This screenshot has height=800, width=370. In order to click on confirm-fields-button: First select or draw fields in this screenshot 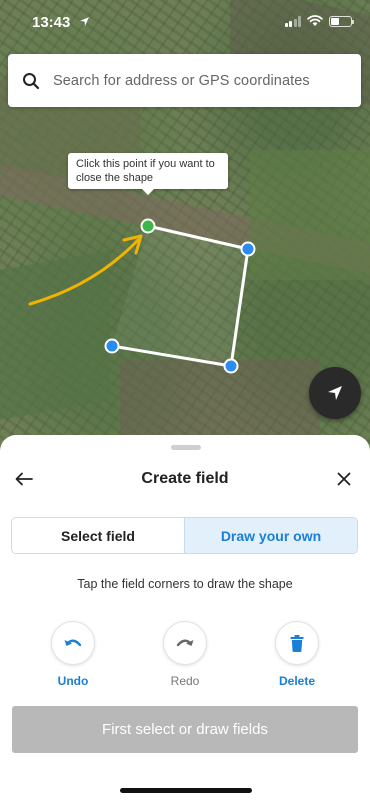, I will do `click(185, 729)`.